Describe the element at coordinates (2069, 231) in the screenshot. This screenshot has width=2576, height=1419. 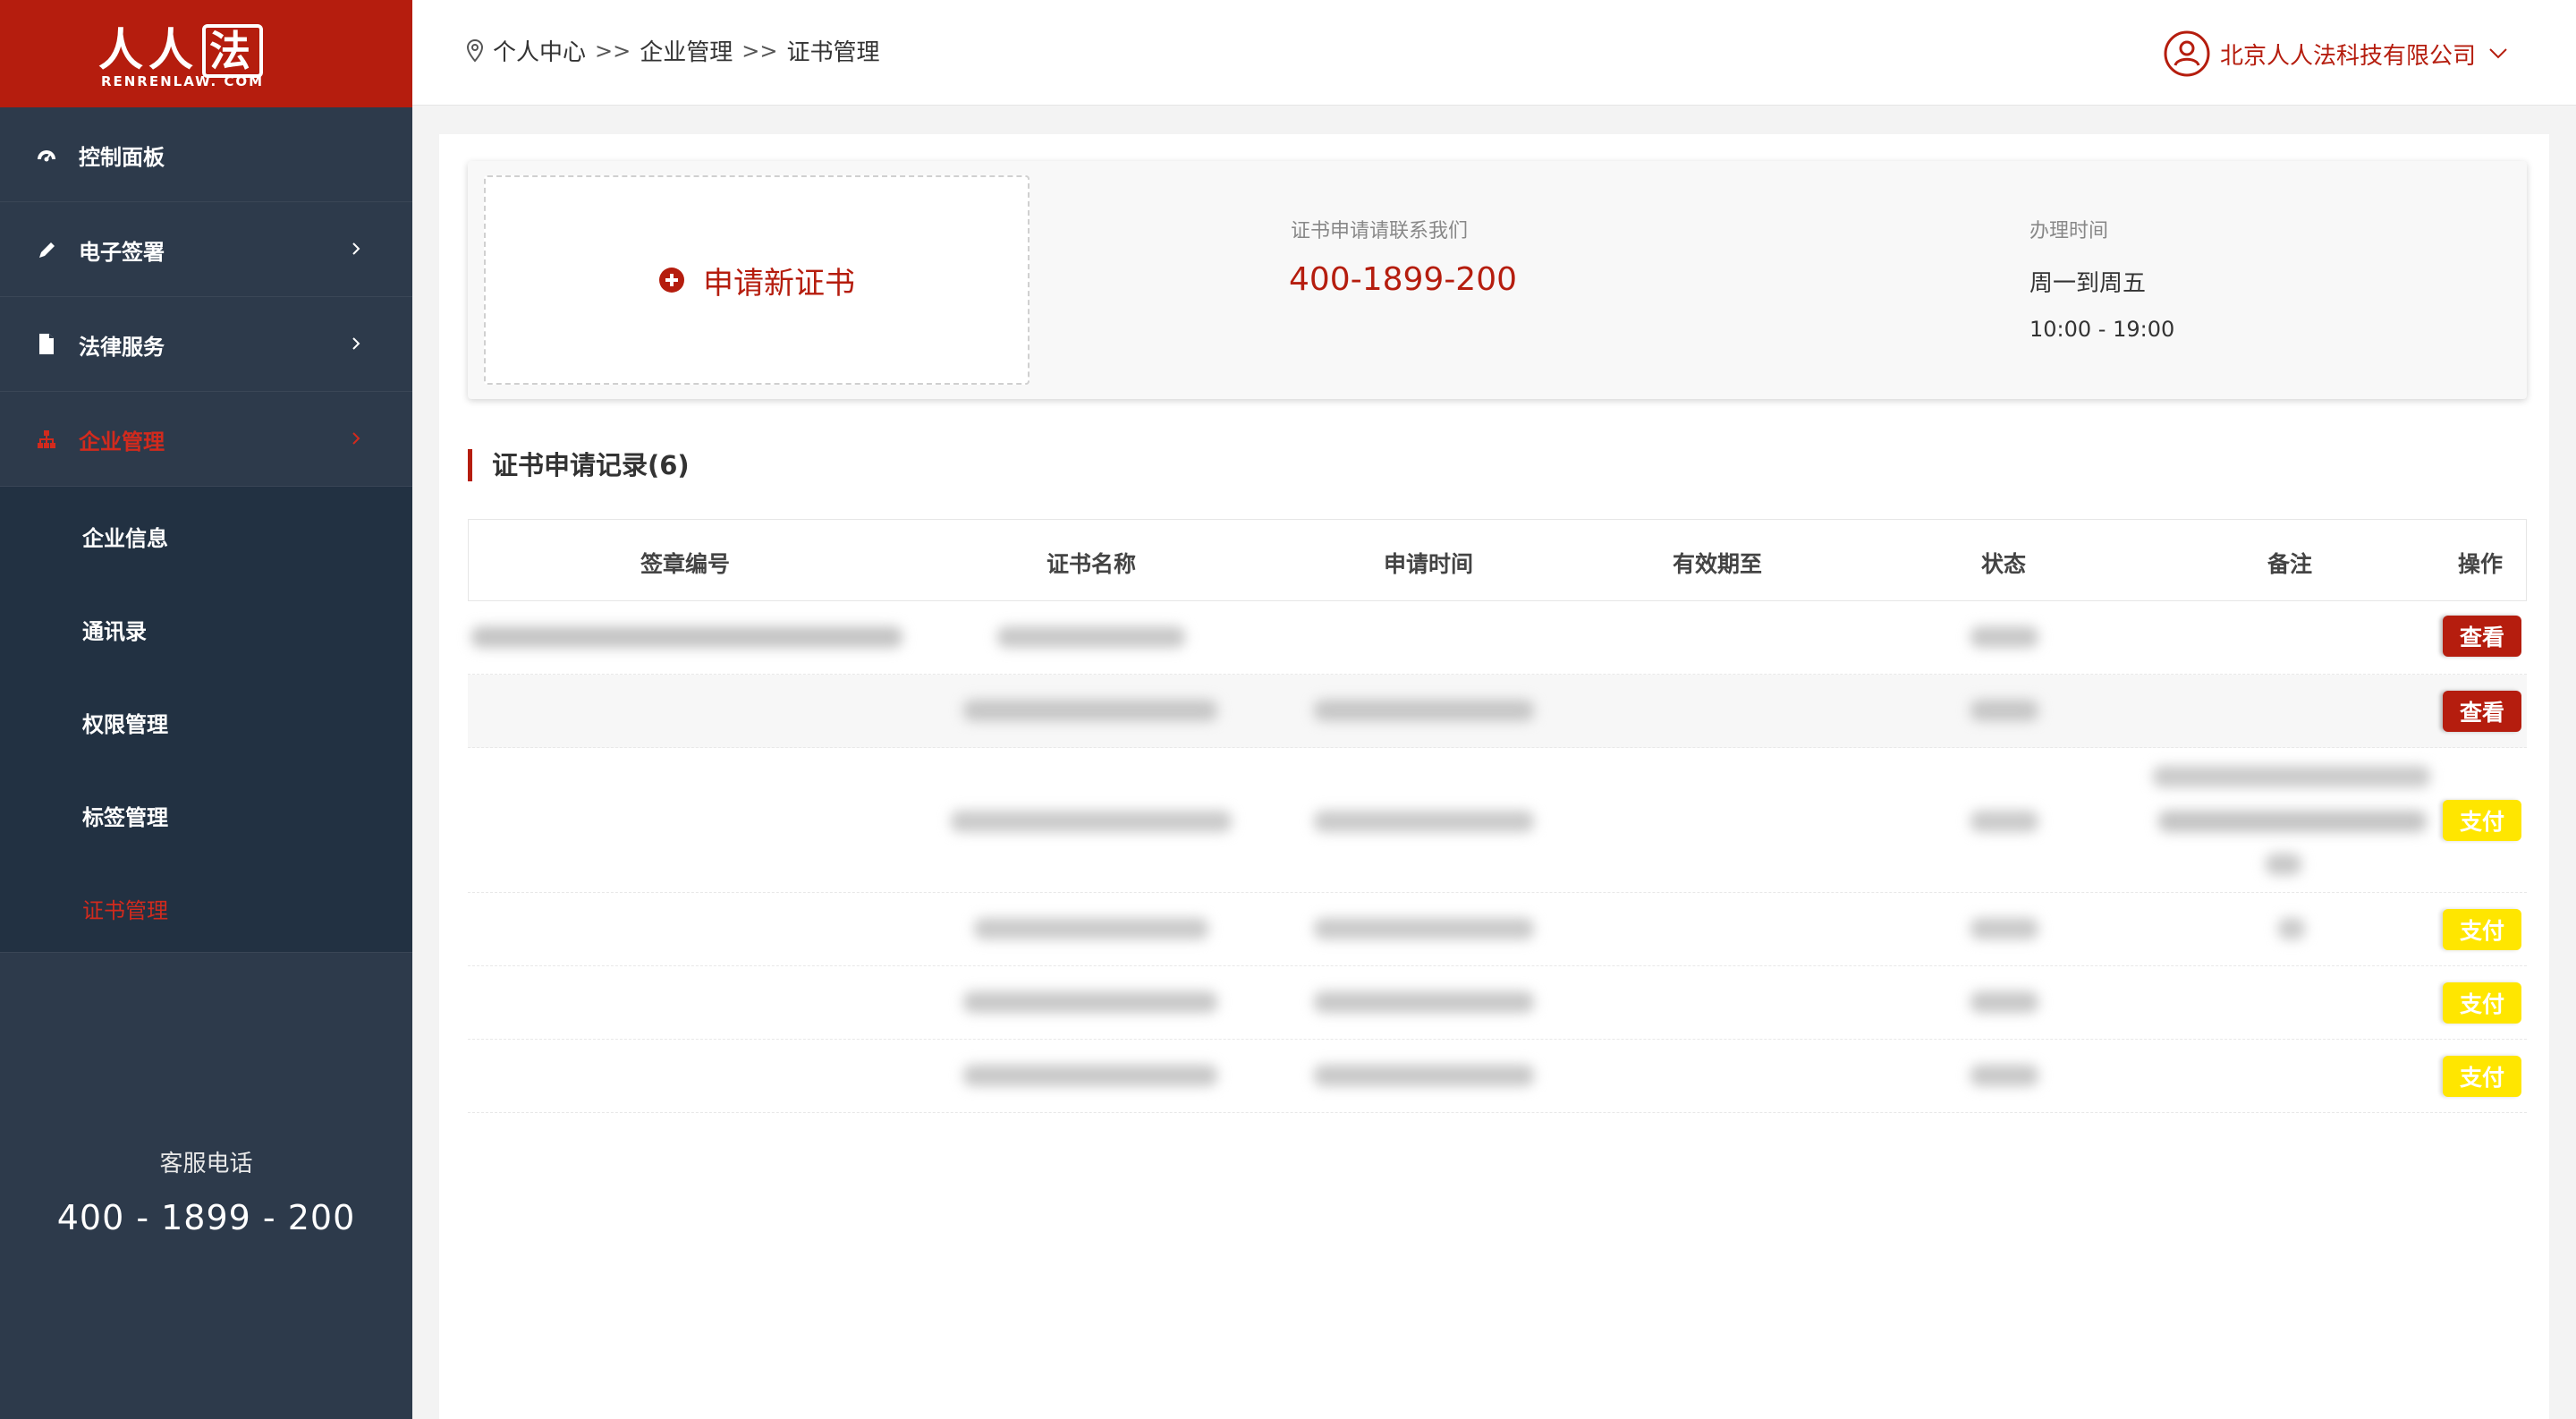
I see `hours-label: 办理时间` at that location.